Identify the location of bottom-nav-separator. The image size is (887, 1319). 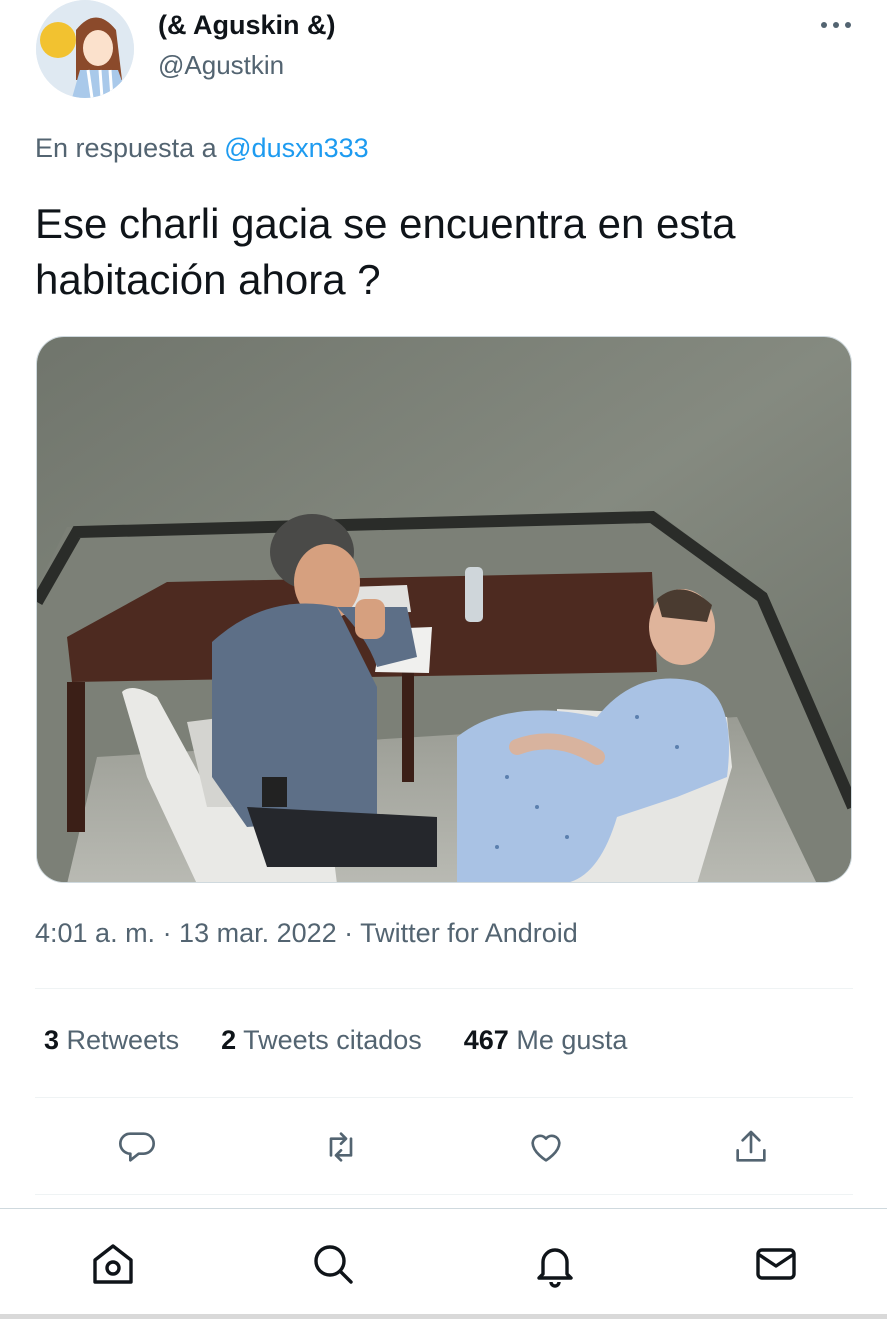
(443, 1208).